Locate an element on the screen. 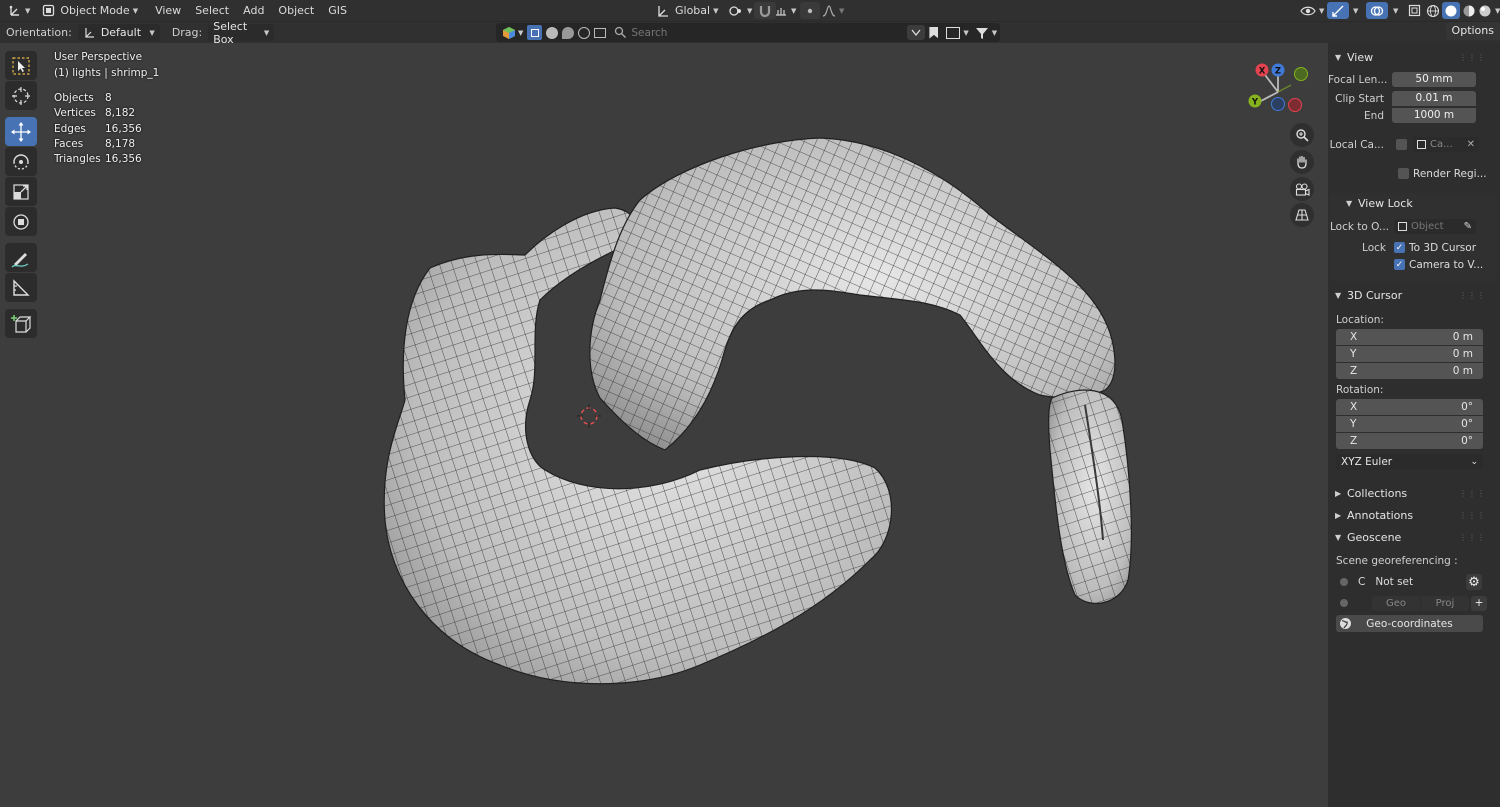 This screenshot has width=1500, height=807. shading-solid-button is located at coordinates (1451, 10).